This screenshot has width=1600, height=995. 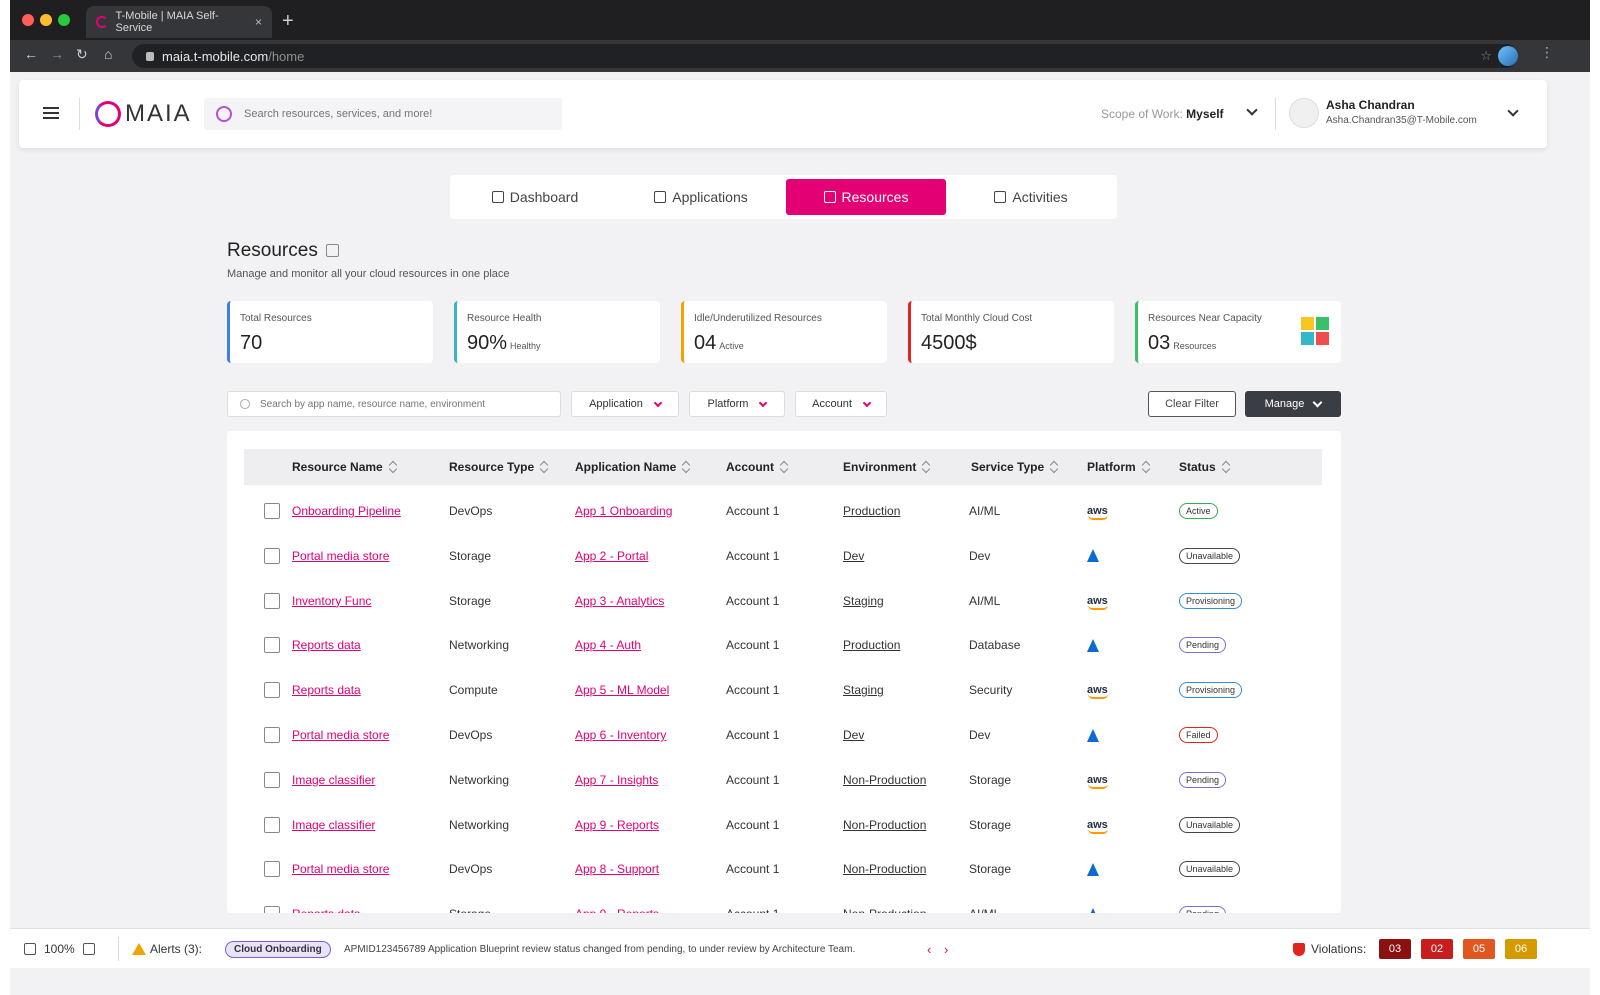 What do you see at coordinates (30, 949) in the screenshot?
I see `zoom-out-icon` at bounding box center [30, 949].